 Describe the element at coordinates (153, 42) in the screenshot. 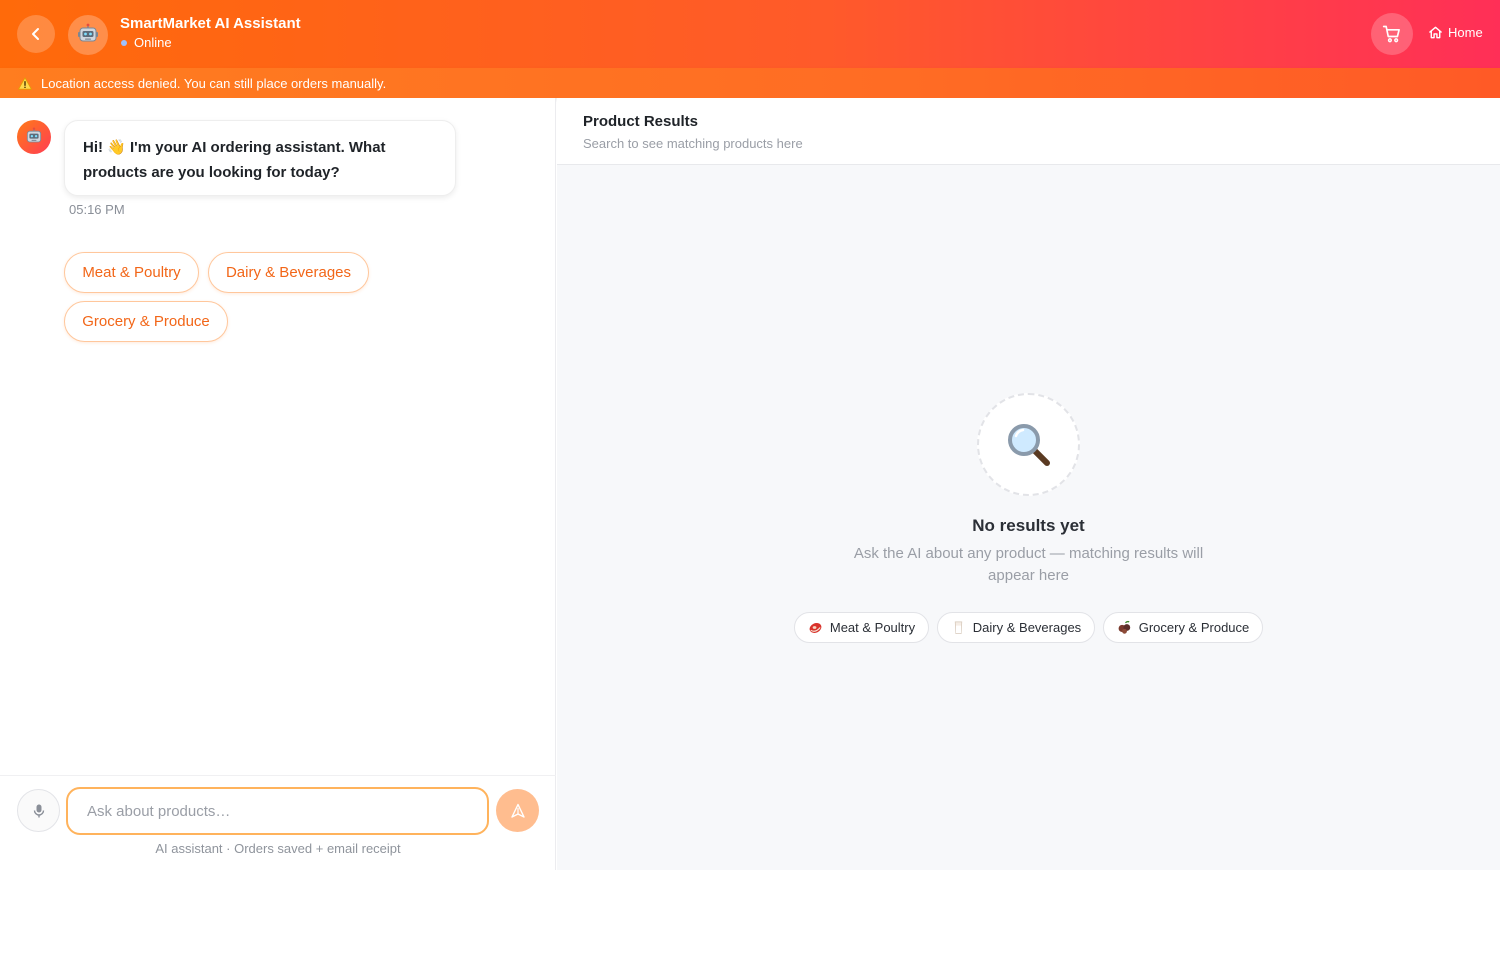

I see `status-label: Online` at that location.